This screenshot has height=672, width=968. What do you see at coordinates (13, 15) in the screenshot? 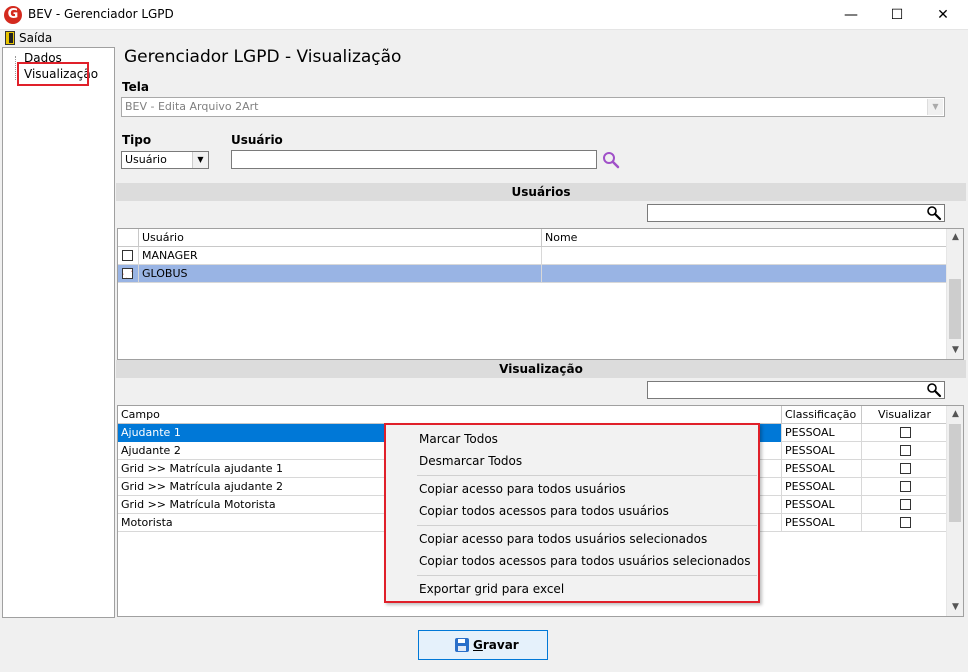
I see `app-logo-icon: G` at bounding box center [13, 15].